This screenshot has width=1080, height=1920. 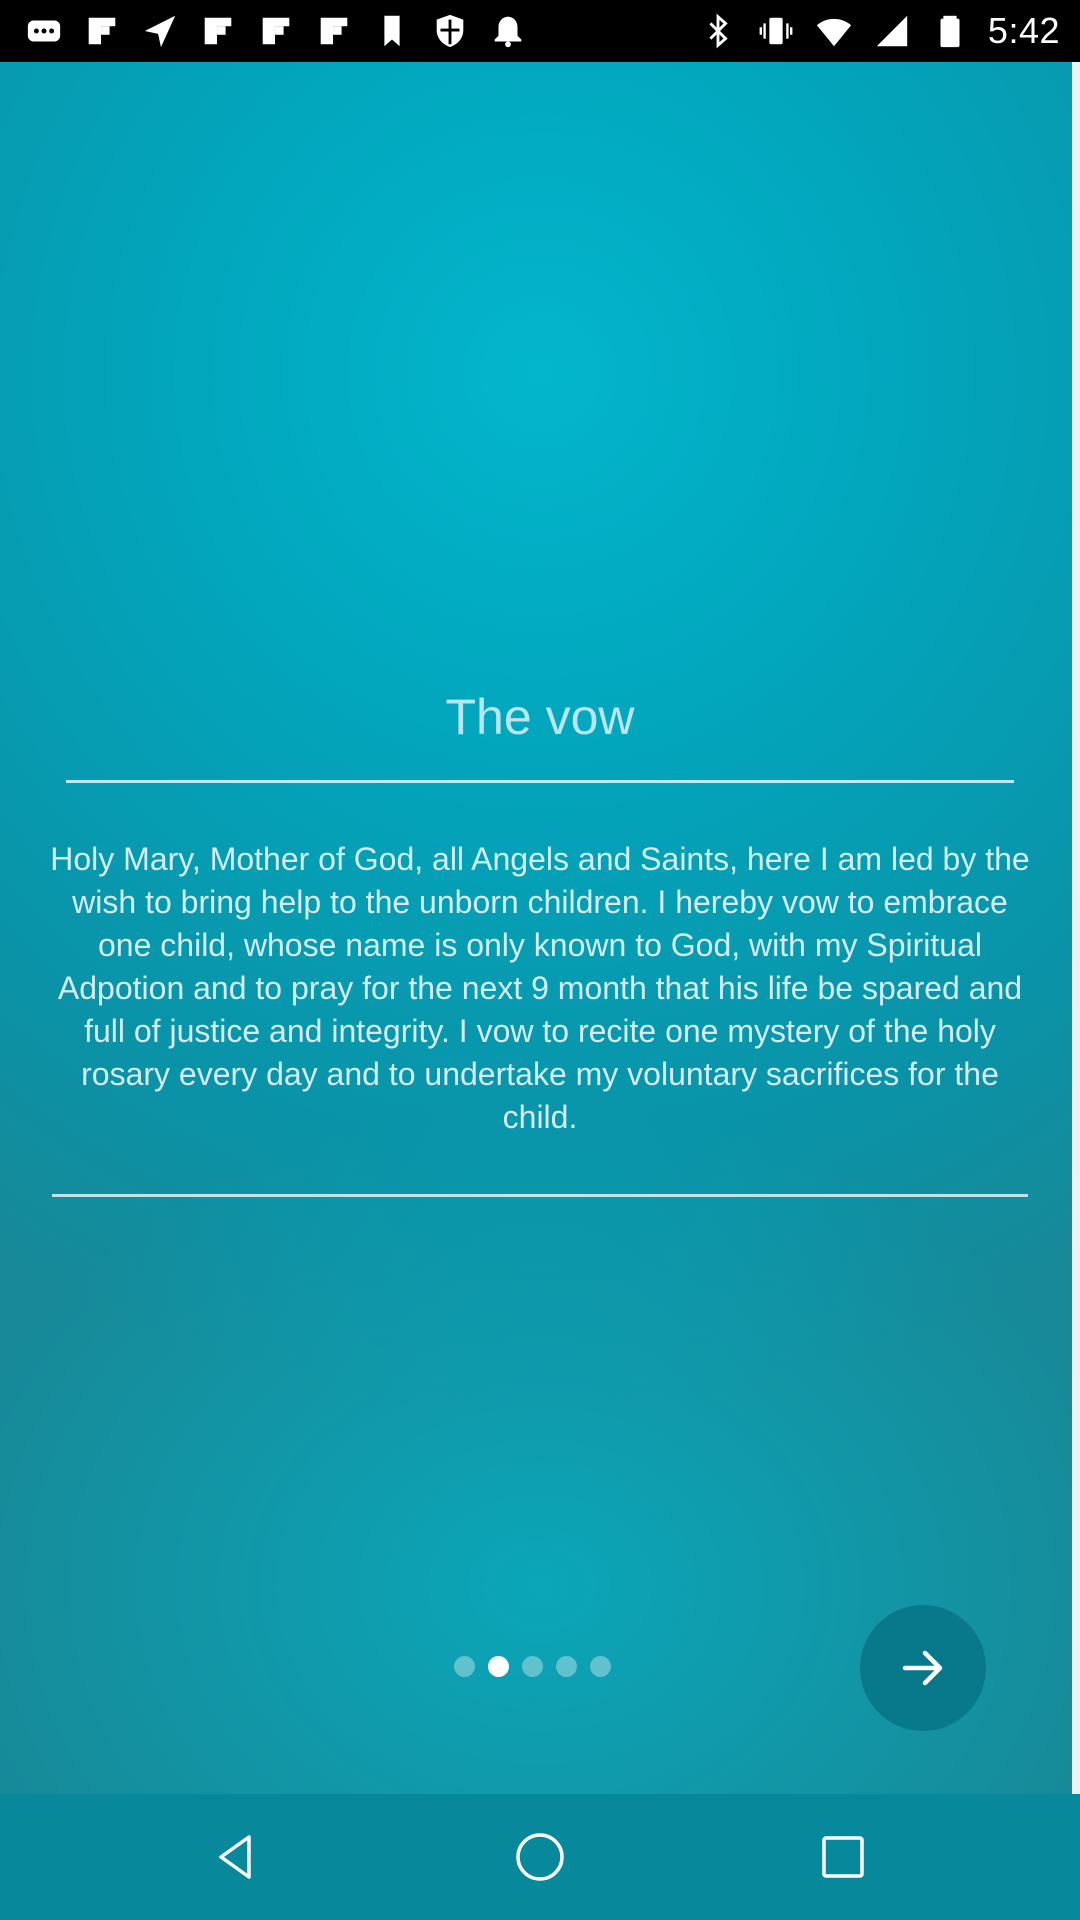 What do you see at coordinates (776, 31) in the screenshot?
I see `vibrate-icon` at bounding box center [776, 31].